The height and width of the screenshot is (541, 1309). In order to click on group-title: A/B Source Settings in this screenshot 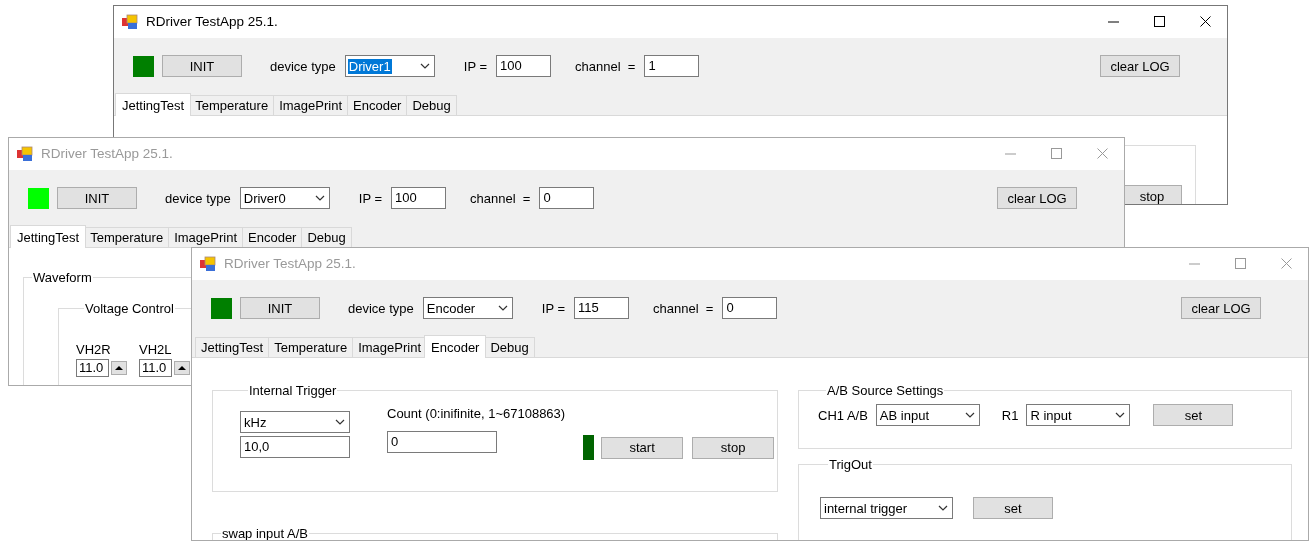, I will do `click(885, 390)`.